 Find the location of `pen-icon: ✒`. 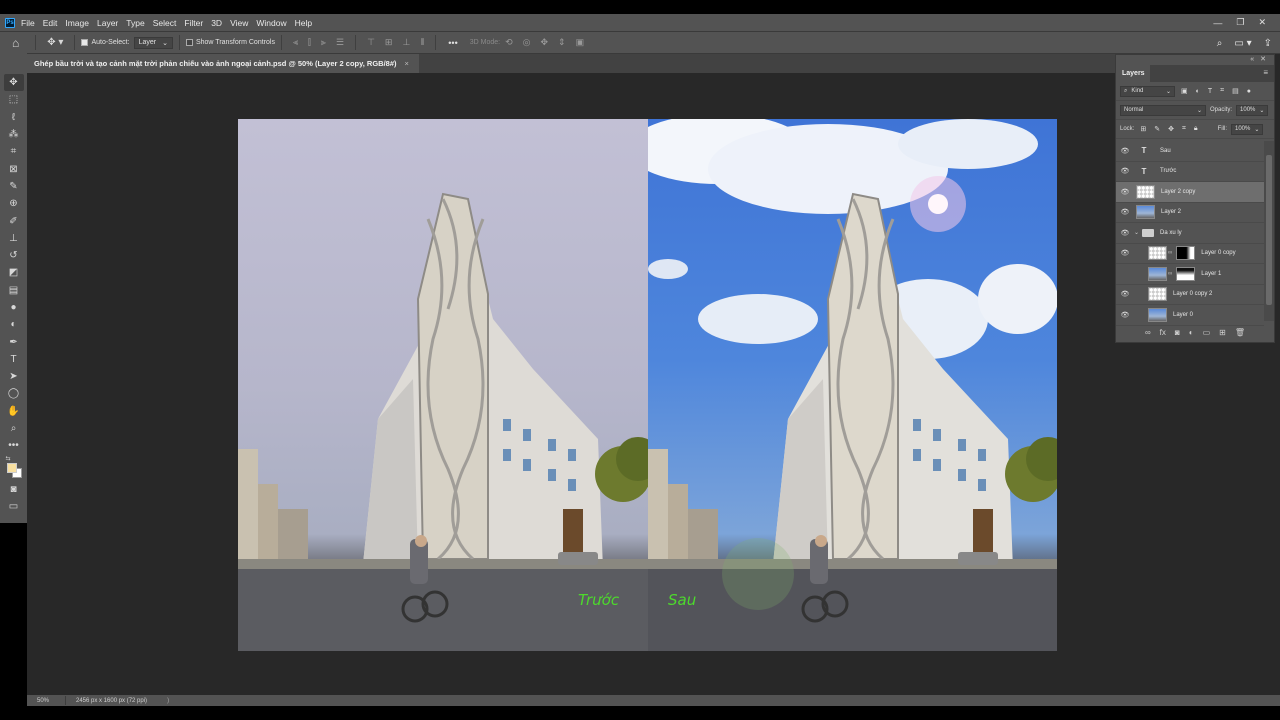

pen-icon: ✒ is located at coordinates (14, 341).